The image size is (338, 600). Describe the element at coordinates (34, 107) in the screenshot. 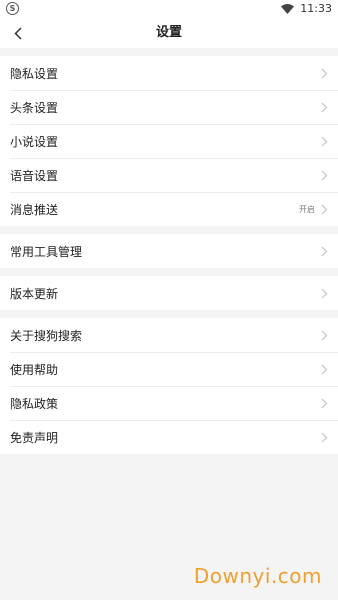

I see `settings-row-label: 头条设置` at that location.